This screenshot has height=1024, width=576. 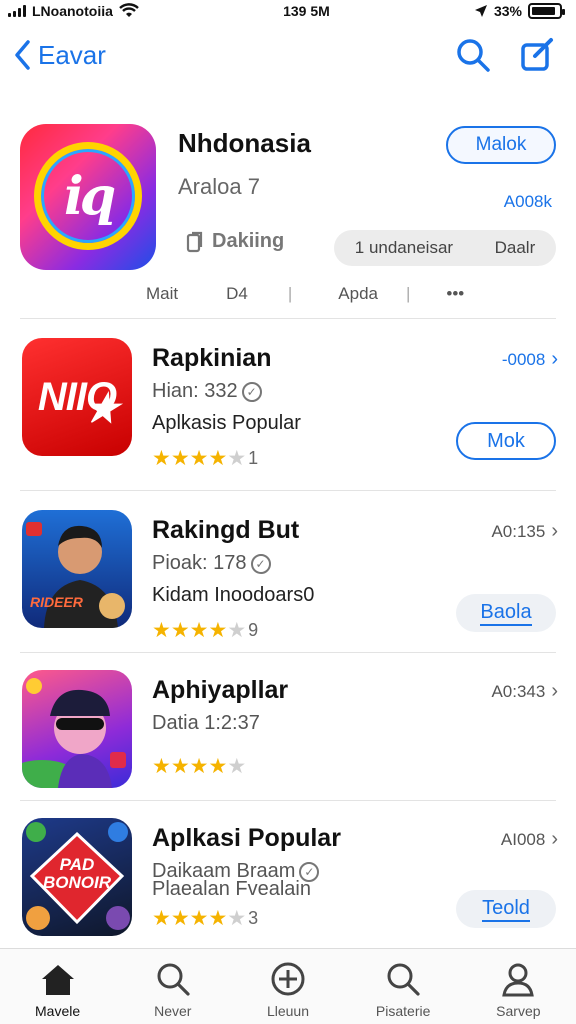 I want to click on tab-profile: Sarvep, so click(x=518, y=989).